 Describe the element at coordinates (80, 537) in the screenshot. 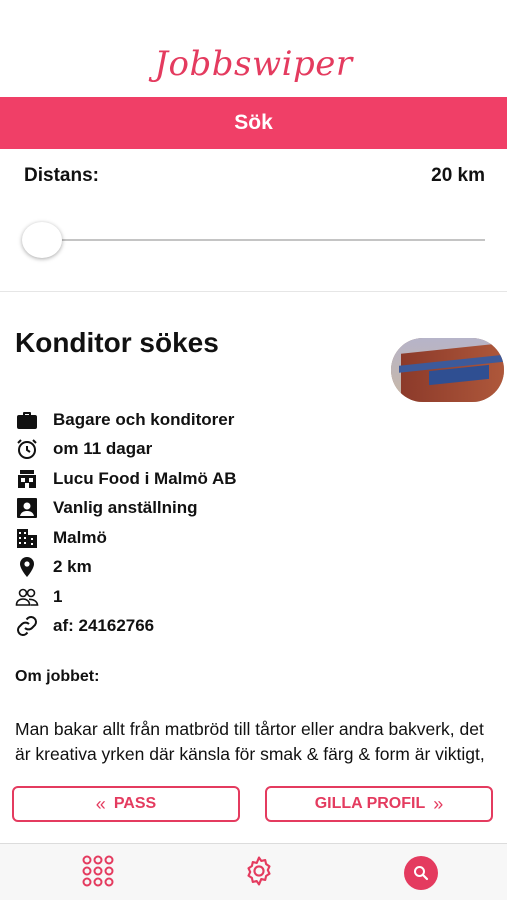

I see `detail-text: Malmö` at that location.